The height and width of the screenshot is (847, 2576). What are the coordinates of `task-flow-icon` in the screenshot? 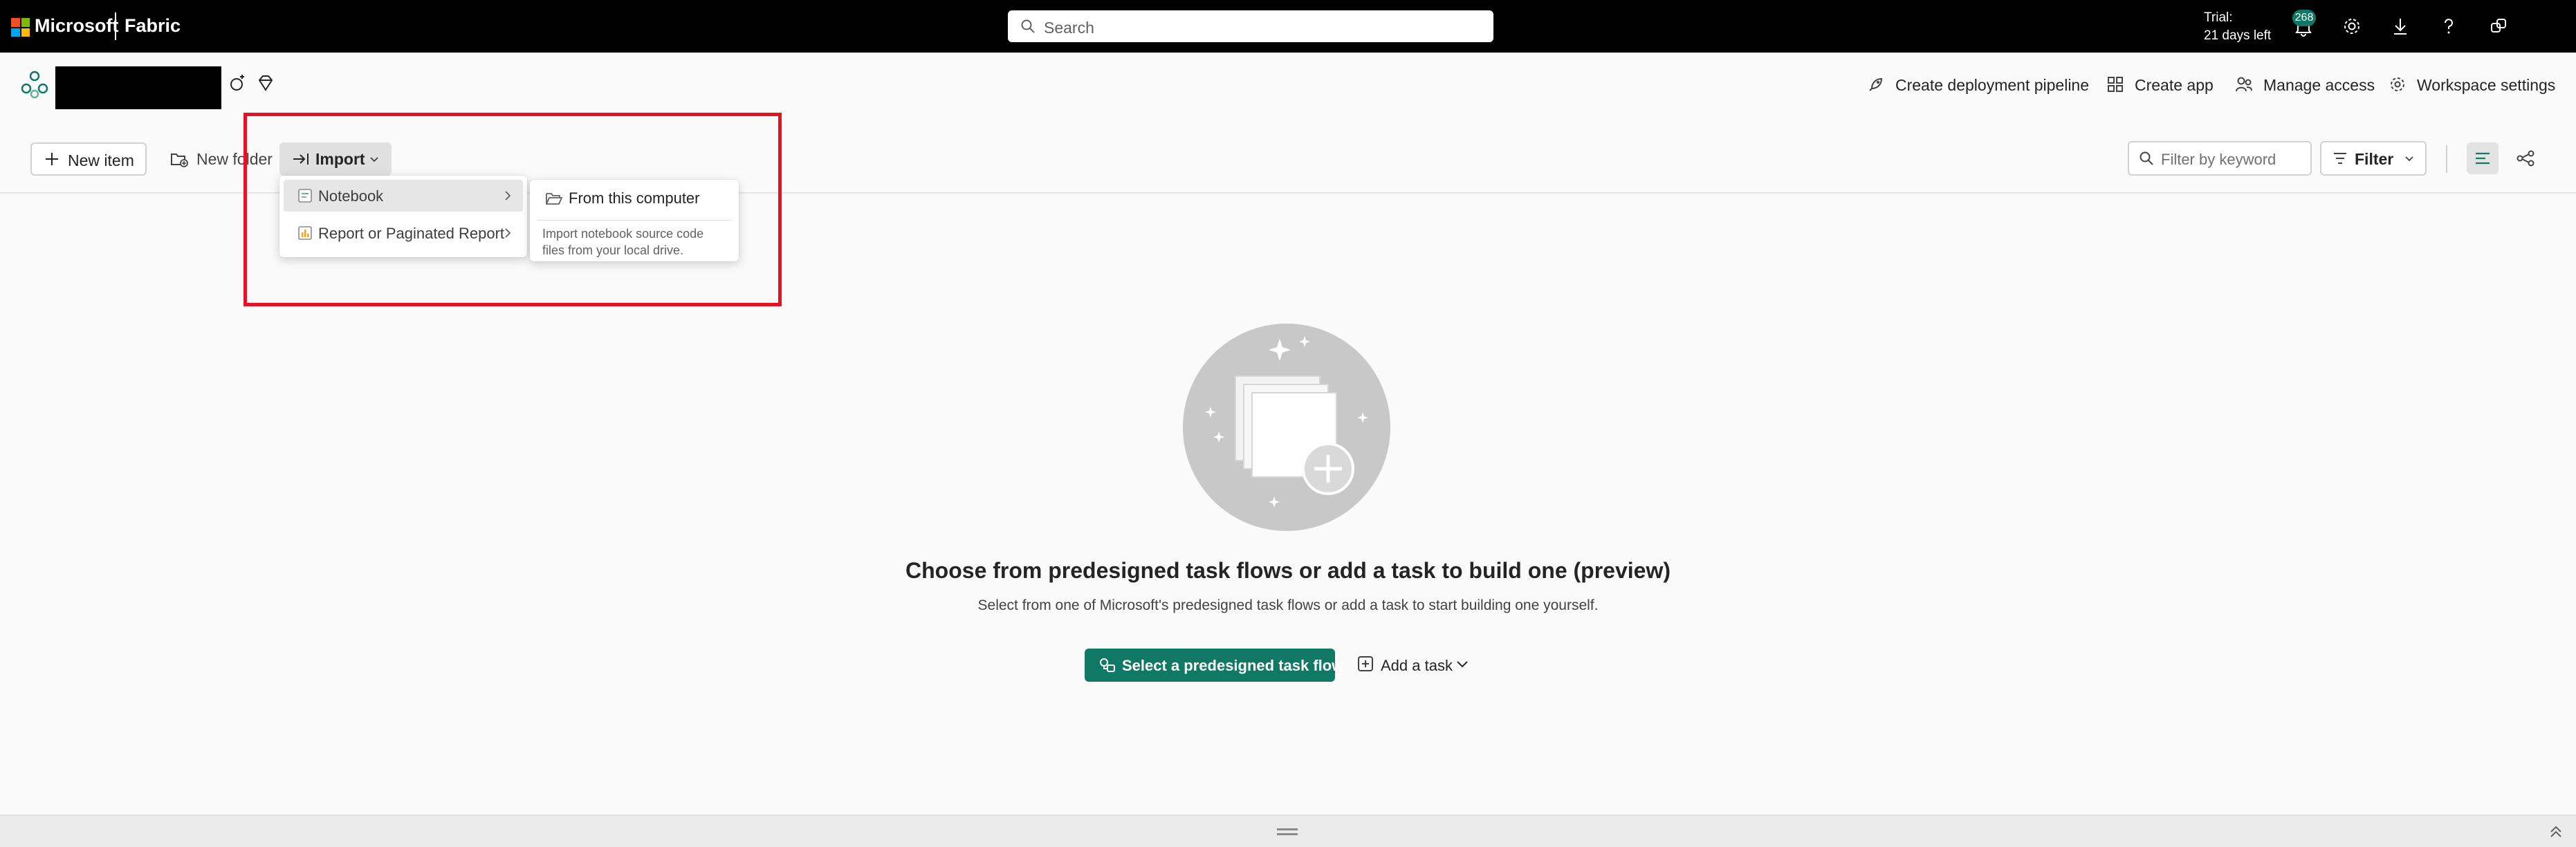 It's located at (1107, 665).